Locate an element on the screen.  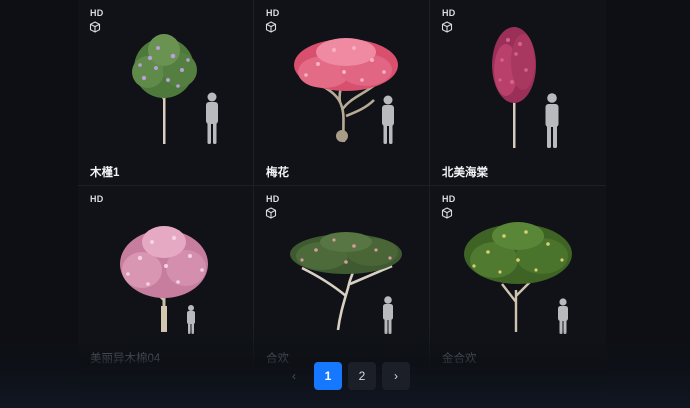
asset-card: HD 梅花 is located at coordinates (342, 93).